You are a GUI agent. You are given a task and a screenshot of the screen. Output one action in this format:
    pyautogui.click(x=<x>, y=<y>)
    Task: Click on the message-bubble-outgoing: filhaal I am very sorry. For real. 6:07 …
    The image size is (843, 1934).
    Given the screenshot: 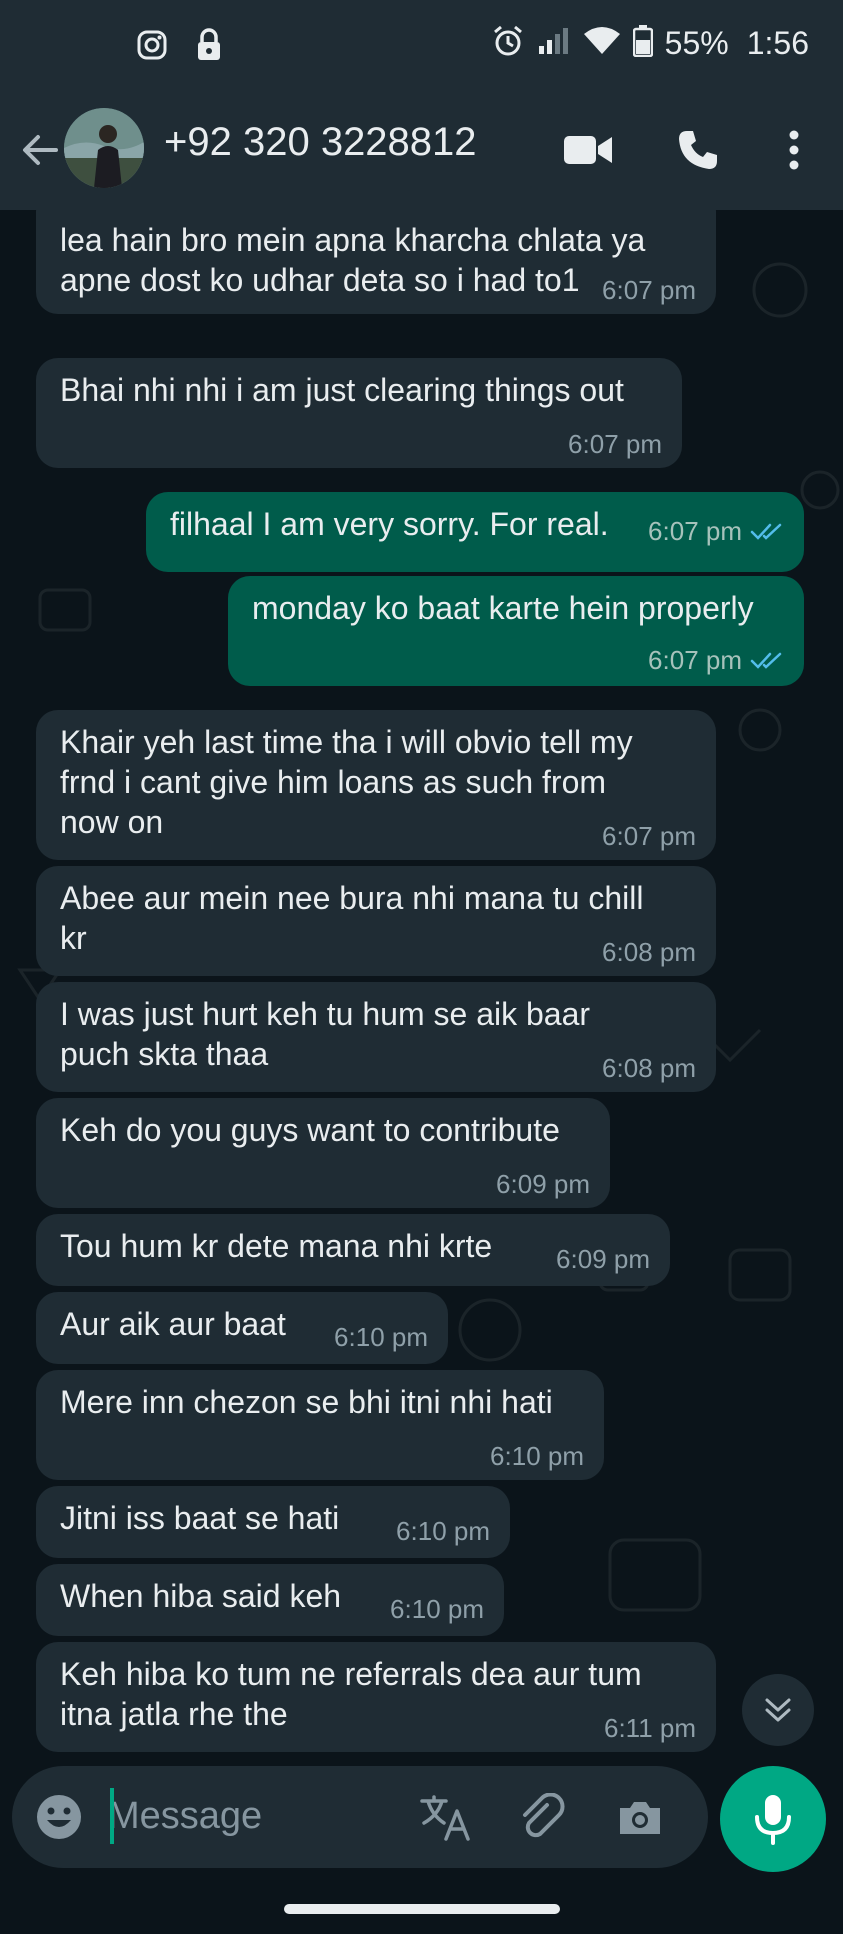 What is the action you would take?
    pyautogui.click(x=475, y=532)
    